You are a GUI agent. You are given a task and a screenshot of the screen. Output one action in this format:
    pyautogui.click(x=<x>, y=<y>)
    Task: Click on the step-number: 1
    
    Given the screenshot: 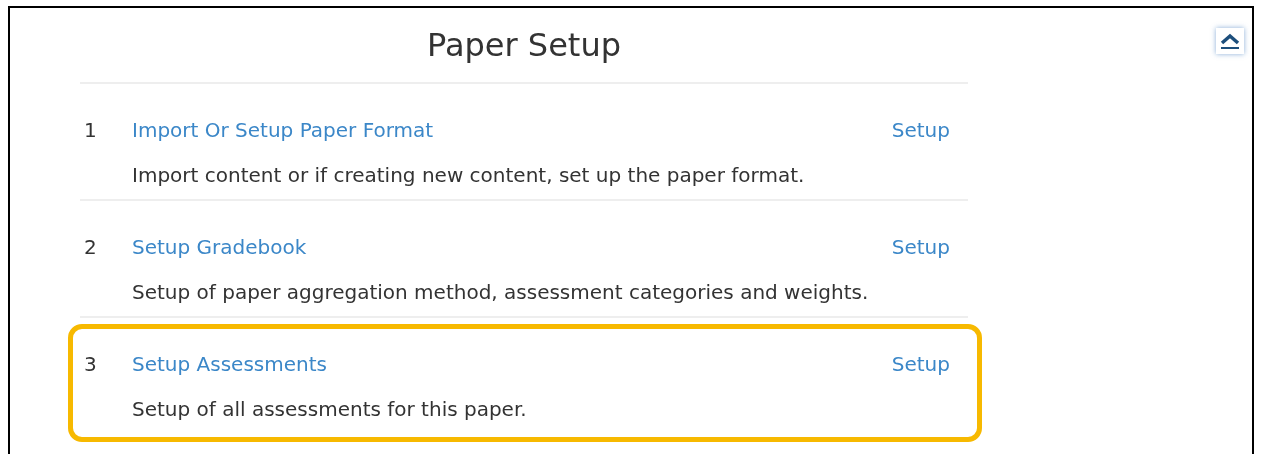 What is the action you would take?
    pyautogui.click(x=91, y=130)
    